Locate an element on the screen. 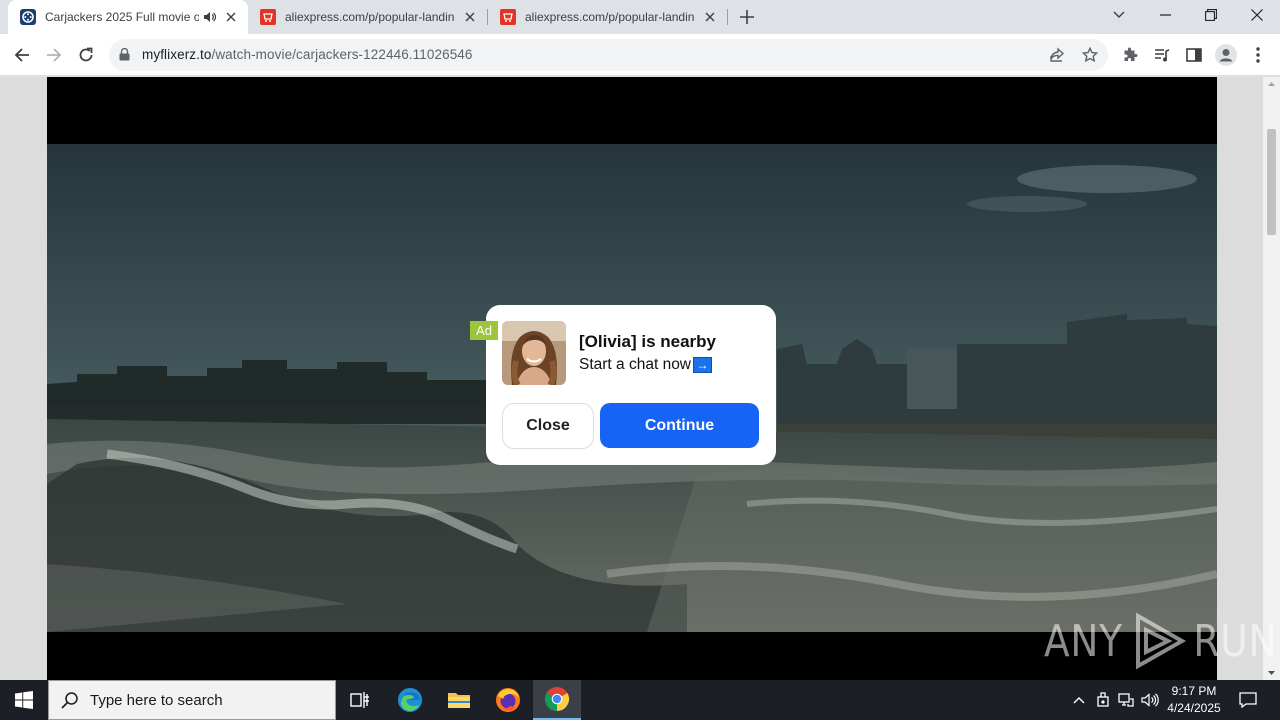 The height and width of the screenshot is (720, 1280). taskbar-edge is located at coordinates (410, 700).